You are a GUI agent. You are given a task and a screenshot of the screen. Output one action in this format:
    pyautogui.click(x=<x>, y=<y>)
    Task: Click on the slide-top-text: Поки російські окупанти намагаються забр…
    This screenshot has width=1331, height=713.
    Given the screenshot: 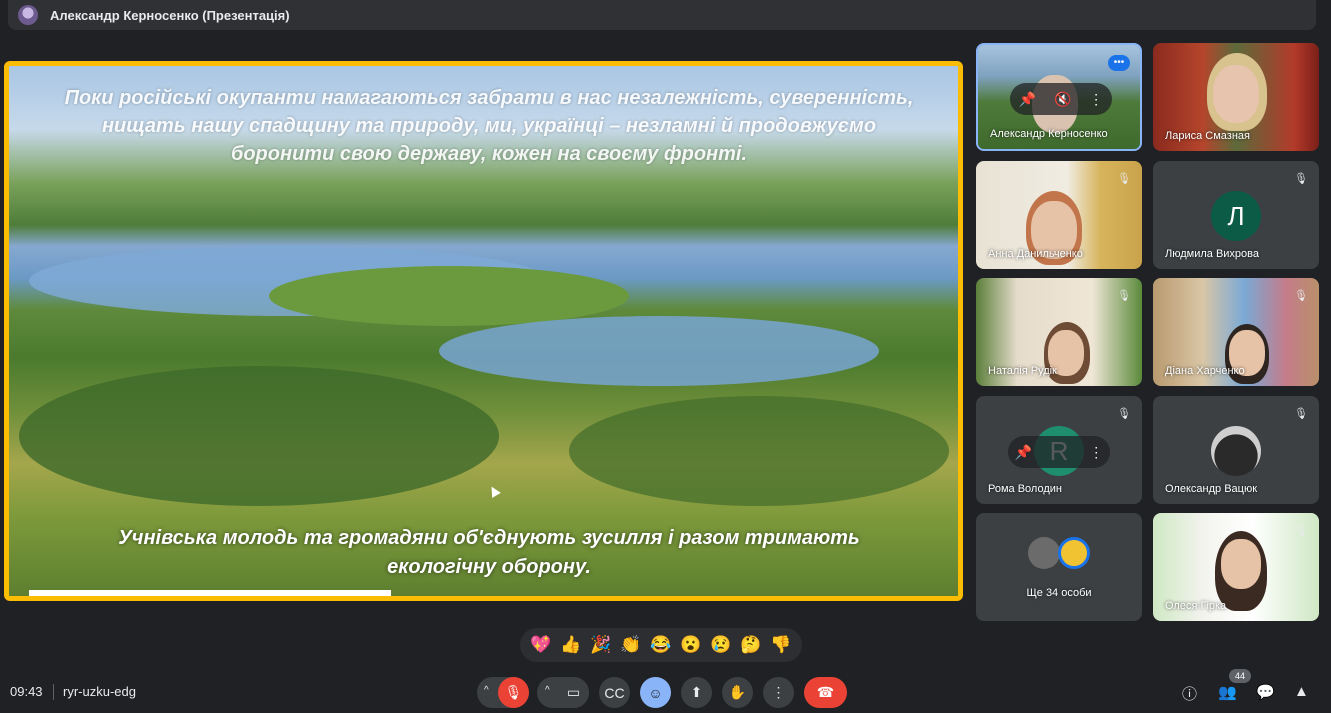 What is the action you would take?
    pyautogui.click(x=489, y=126)
    